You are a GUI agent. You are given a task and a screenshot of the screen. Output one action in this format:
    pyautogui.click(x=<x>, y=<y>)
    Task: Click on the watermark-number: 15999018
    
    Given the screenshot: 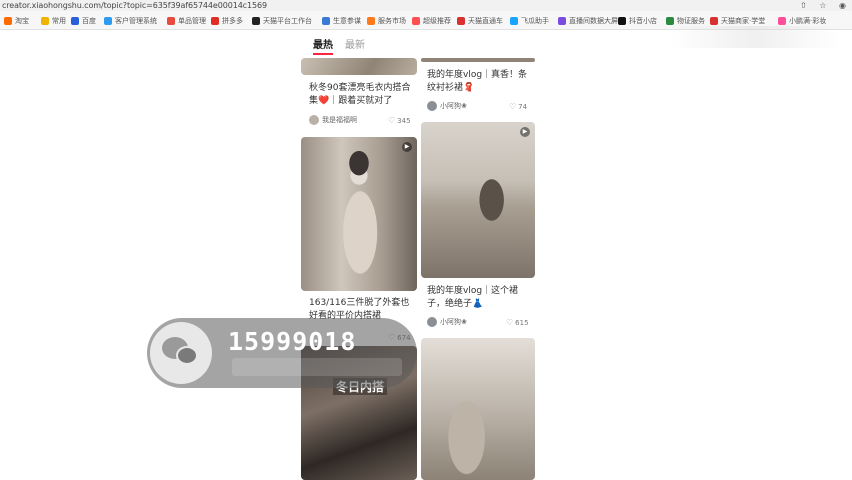 What is the action you would take?
    pyautogui.click(x=292, y=341)
    